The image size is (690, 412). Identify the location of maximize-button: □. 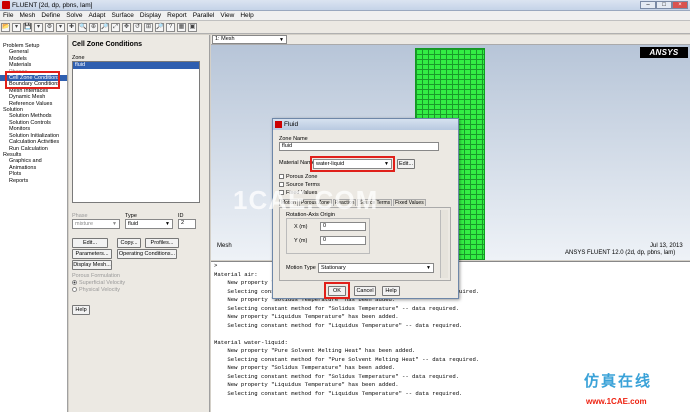
(664, 5).